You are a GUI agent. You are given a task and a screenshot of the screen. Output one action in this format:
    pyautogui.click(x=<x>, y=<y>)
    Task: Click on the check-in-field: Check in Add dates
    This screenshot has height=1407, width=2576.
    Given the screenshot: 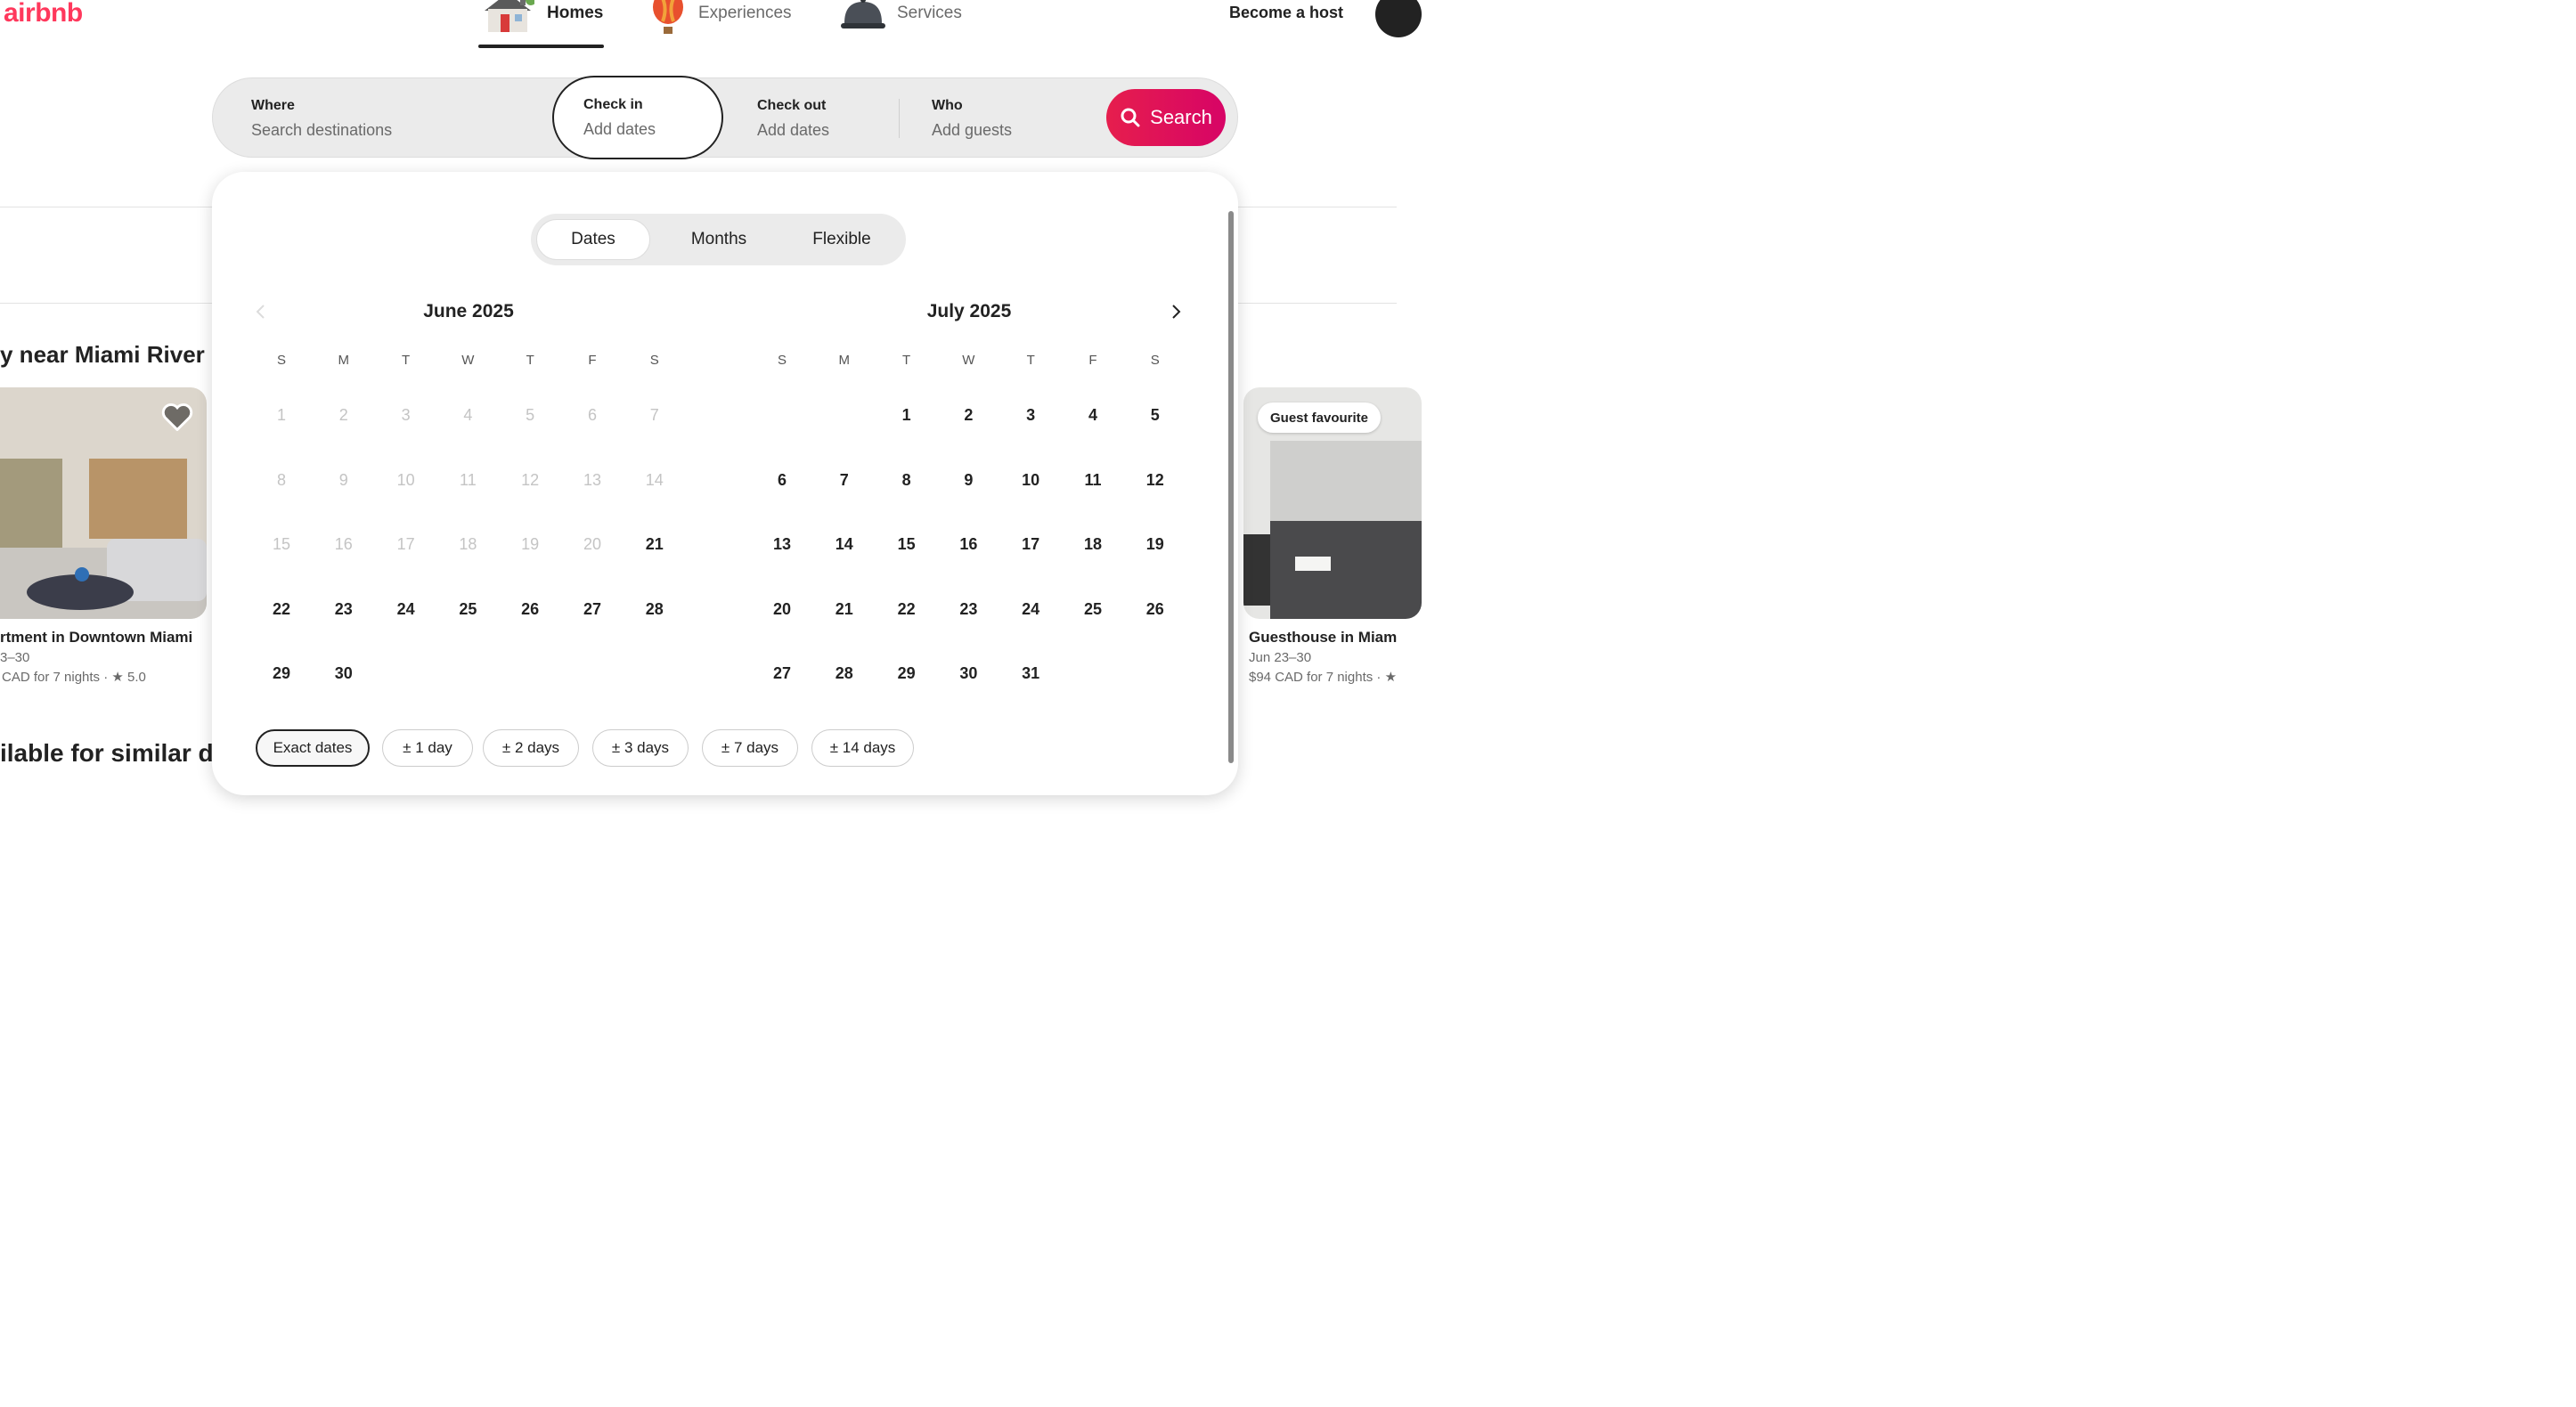 What is the action you would take?
    pyautogui.click(x=638, y=117)
    